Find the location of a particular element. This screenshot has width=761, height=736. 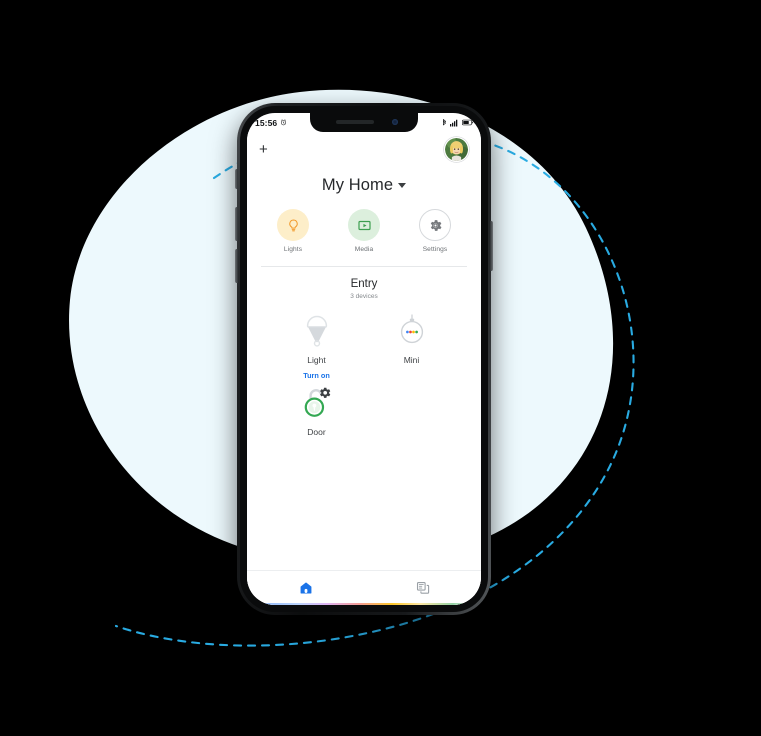

battery-icon is located at coordinates (467, 122).